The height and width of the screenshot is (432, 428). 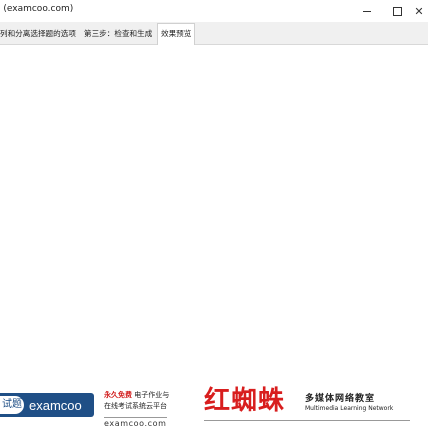 I want to click on examcoo-logo-icon: 试题, so click(x=12, y=405).